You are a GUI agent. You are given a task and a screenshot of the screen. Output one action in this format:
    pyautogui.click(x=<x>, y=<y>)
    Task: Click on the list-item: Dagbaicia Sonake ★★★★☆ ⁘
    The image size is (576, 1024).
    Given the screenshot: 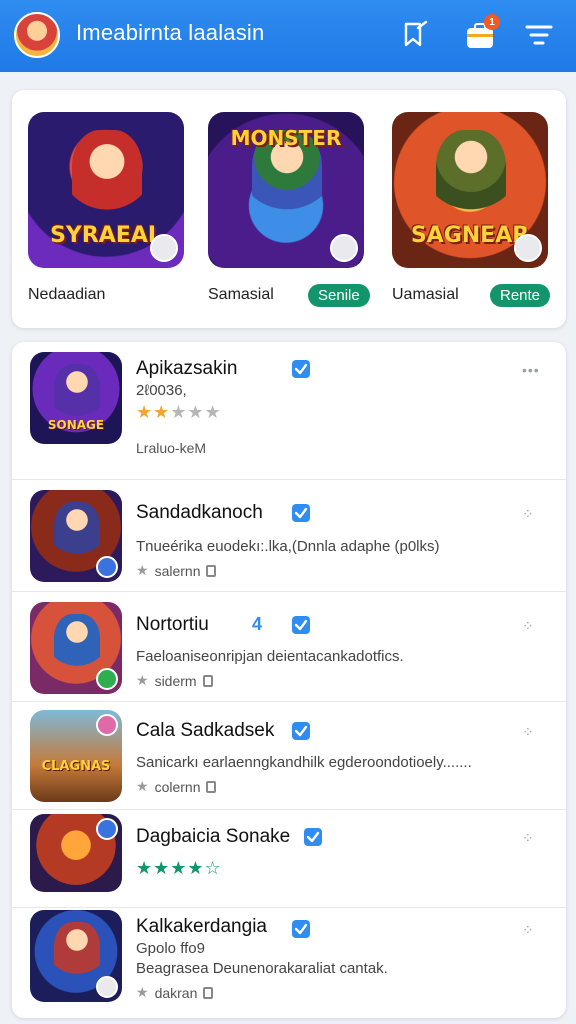 What is the action you would take?
    pyautogui.click(x=289, y=859)
    